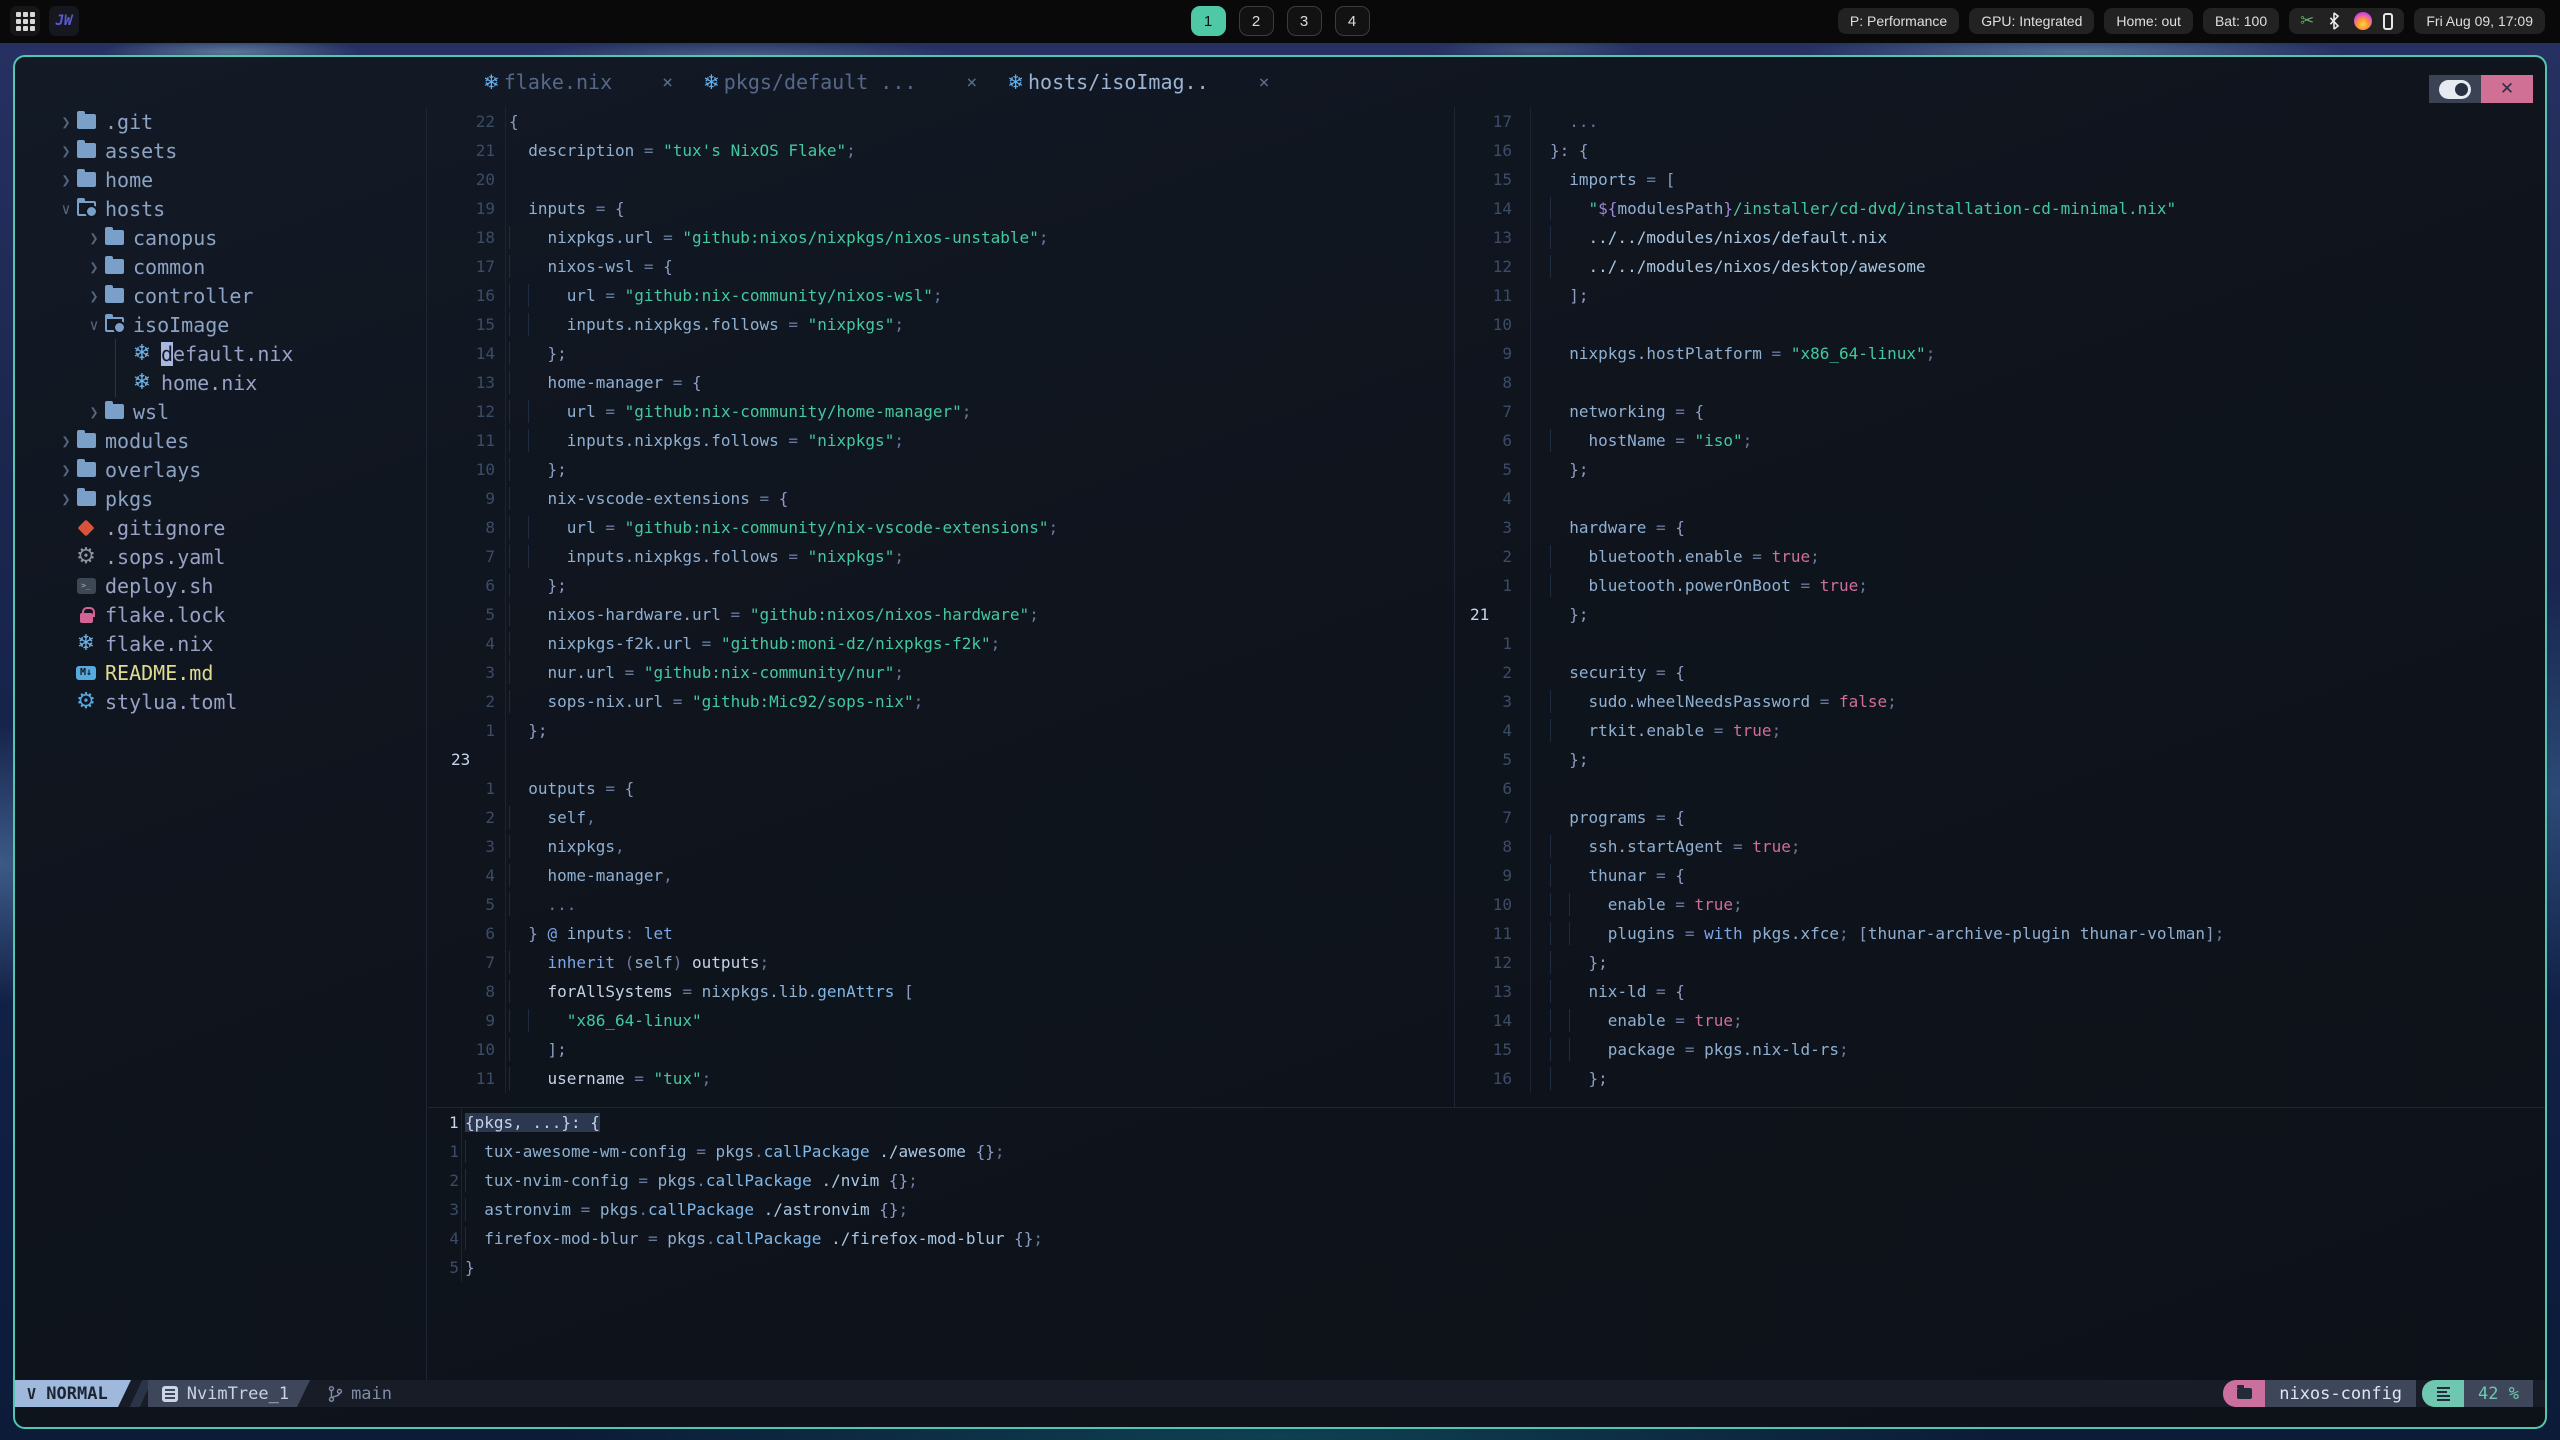  Describe the element at coordinates (941, 991) in the screenshot. I see `code-line: 8 forAllSystems = nixpkgs.lib.genAttrs [` at that location.